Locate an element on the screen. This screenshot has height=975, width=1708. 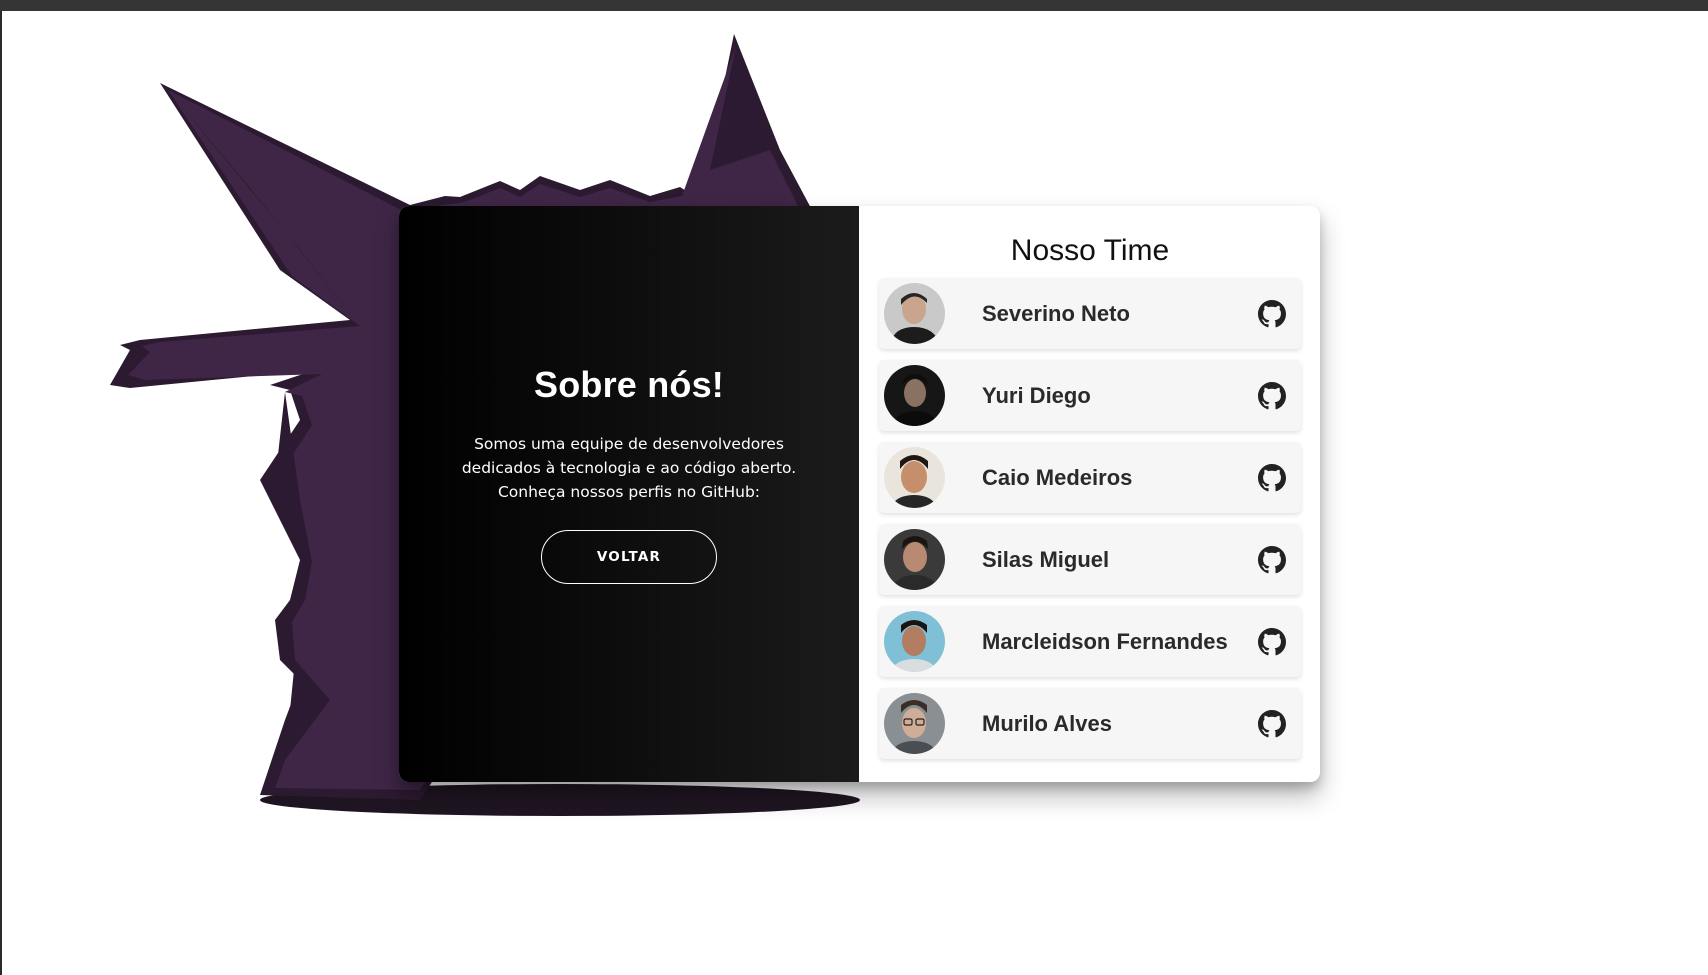
team-member-card: Caio Medeiros is located at coordinates (1090, 477).